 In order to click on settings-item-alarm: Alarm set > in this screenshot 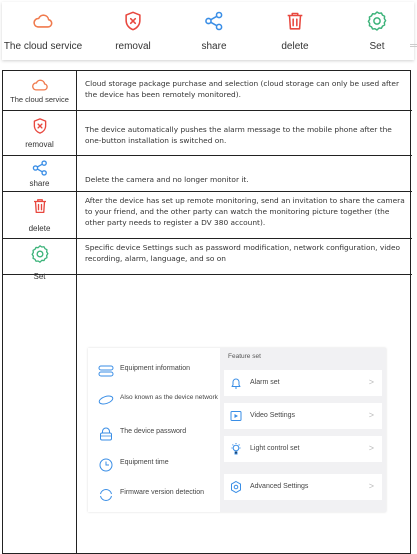, I will do `click(303, 383)`.